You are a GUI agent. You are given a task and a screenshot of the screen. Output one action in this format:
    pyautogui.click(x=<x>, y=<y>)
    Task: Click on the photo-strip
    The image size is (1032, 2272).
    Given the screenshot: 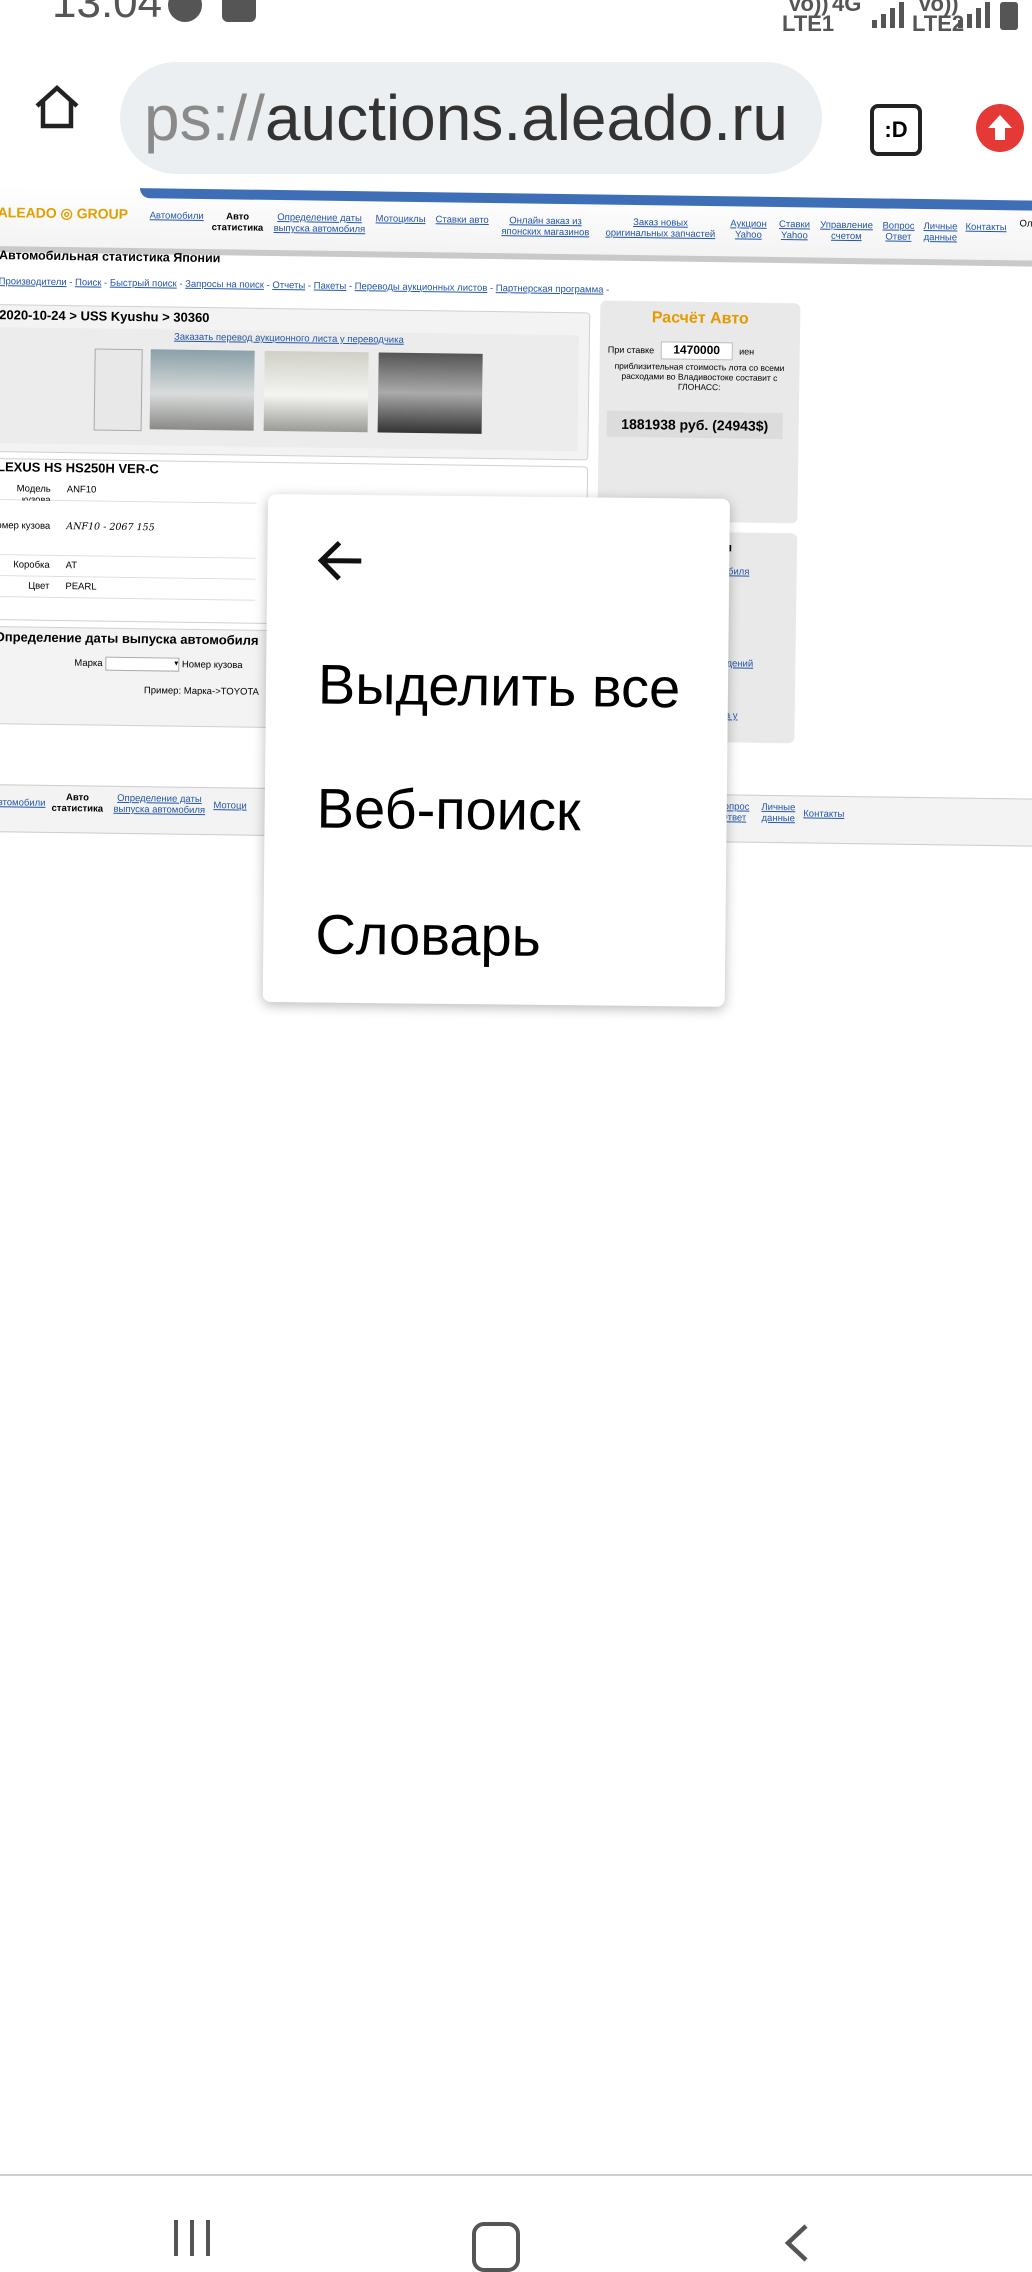 What is the action you would take?
    pyautogui.click(x=294, y=392)
    